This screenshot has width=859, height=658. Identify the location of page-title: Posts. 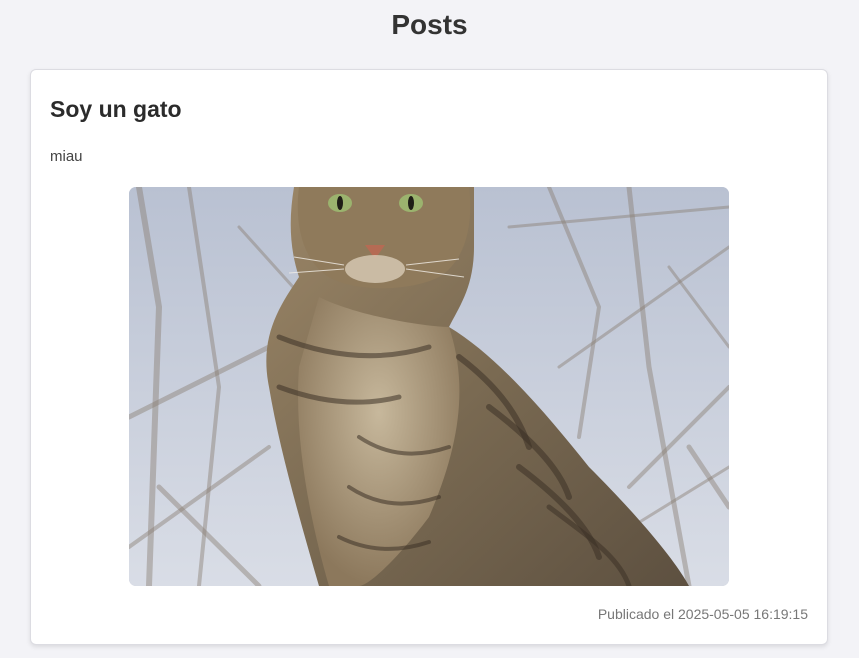
(429, 24).